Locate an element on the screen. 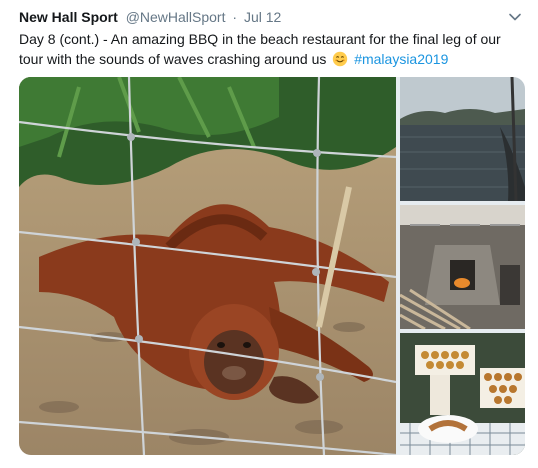 This screenshot has height=468, width=538. tweet-header: New Hall Sport @NewHallSport · Jul 12 is located at coordinates (150, 17).